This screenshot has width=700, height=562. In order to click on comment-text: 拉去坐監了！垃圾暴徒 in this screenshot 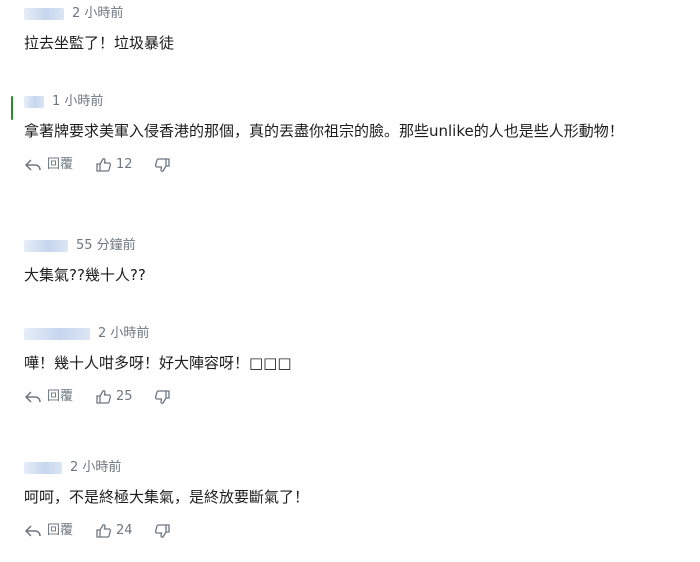, I will do `click(99, 43)`.